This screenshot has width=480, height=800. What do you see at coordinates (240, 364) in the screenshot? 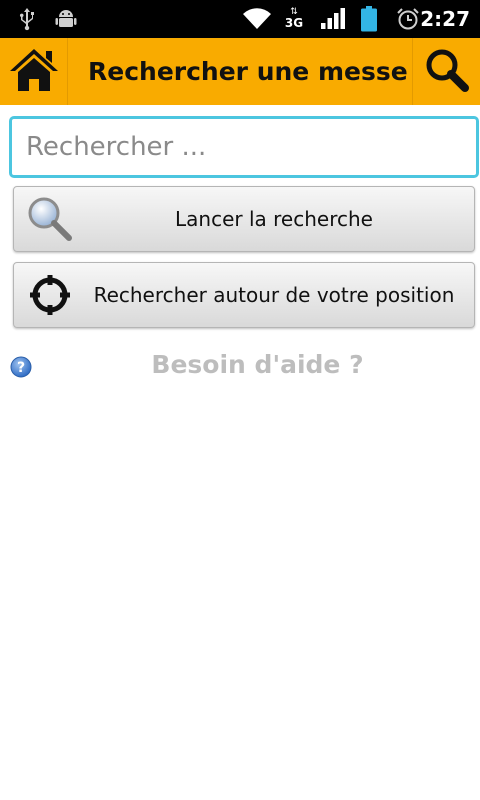
I see `help-link: Besoin d'aide ?` at bounding box center [240, 364].